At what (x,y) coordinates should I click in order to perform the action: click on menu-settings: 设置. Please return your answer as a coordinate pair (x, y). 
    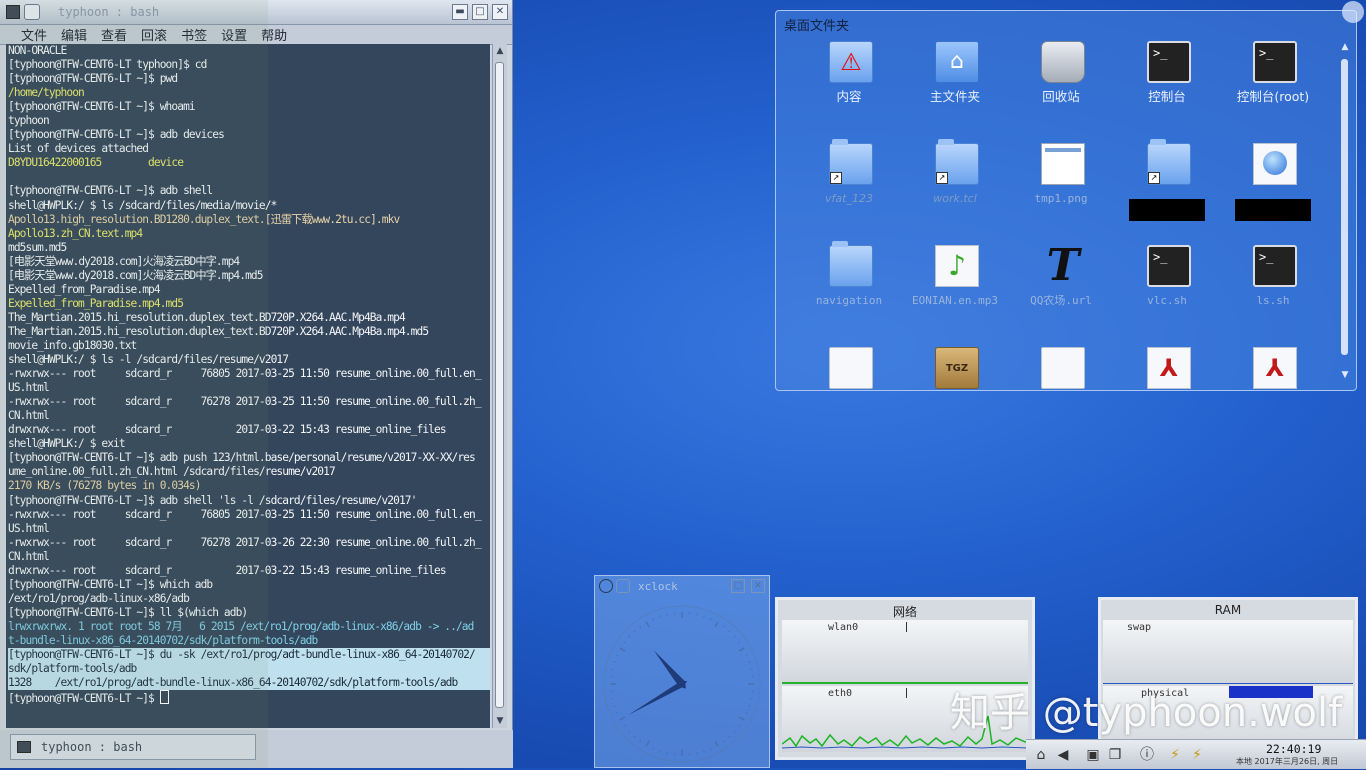
    Looking at the image, I should click on (234, 34).